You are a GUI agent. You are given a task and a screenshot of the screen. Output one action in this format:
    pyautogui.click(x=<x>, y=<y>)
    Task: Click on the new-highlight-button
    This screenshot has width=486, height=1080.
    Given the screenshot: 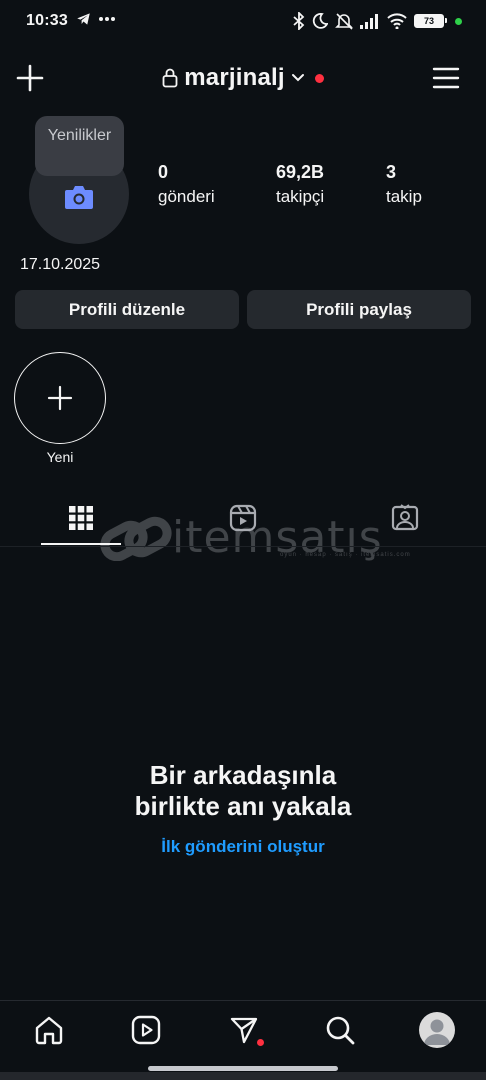 What is the action you would take?
    pyautogui.click(x=60, y=398)
    